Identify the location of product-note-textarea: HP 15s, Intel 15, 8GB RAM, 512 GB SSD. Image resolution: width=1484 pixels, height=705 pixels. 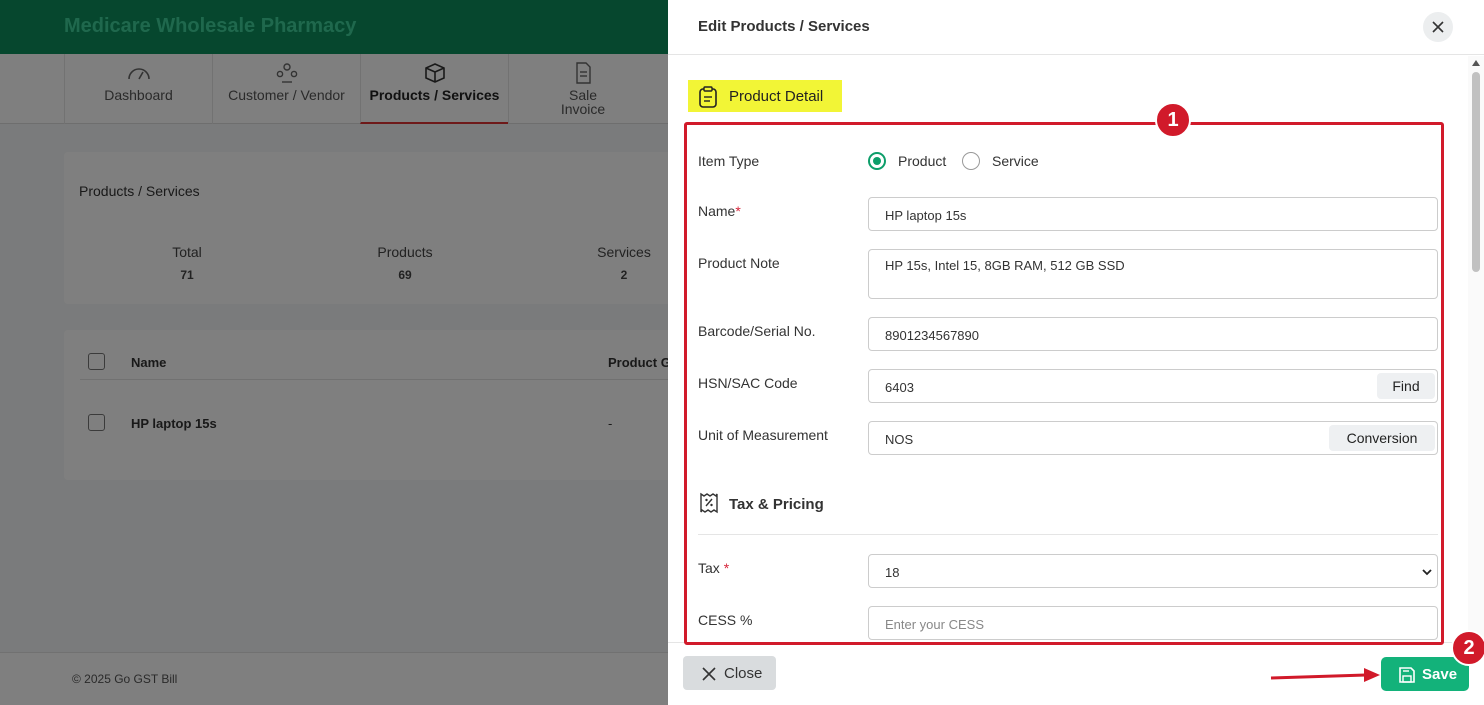
(1153, 274).